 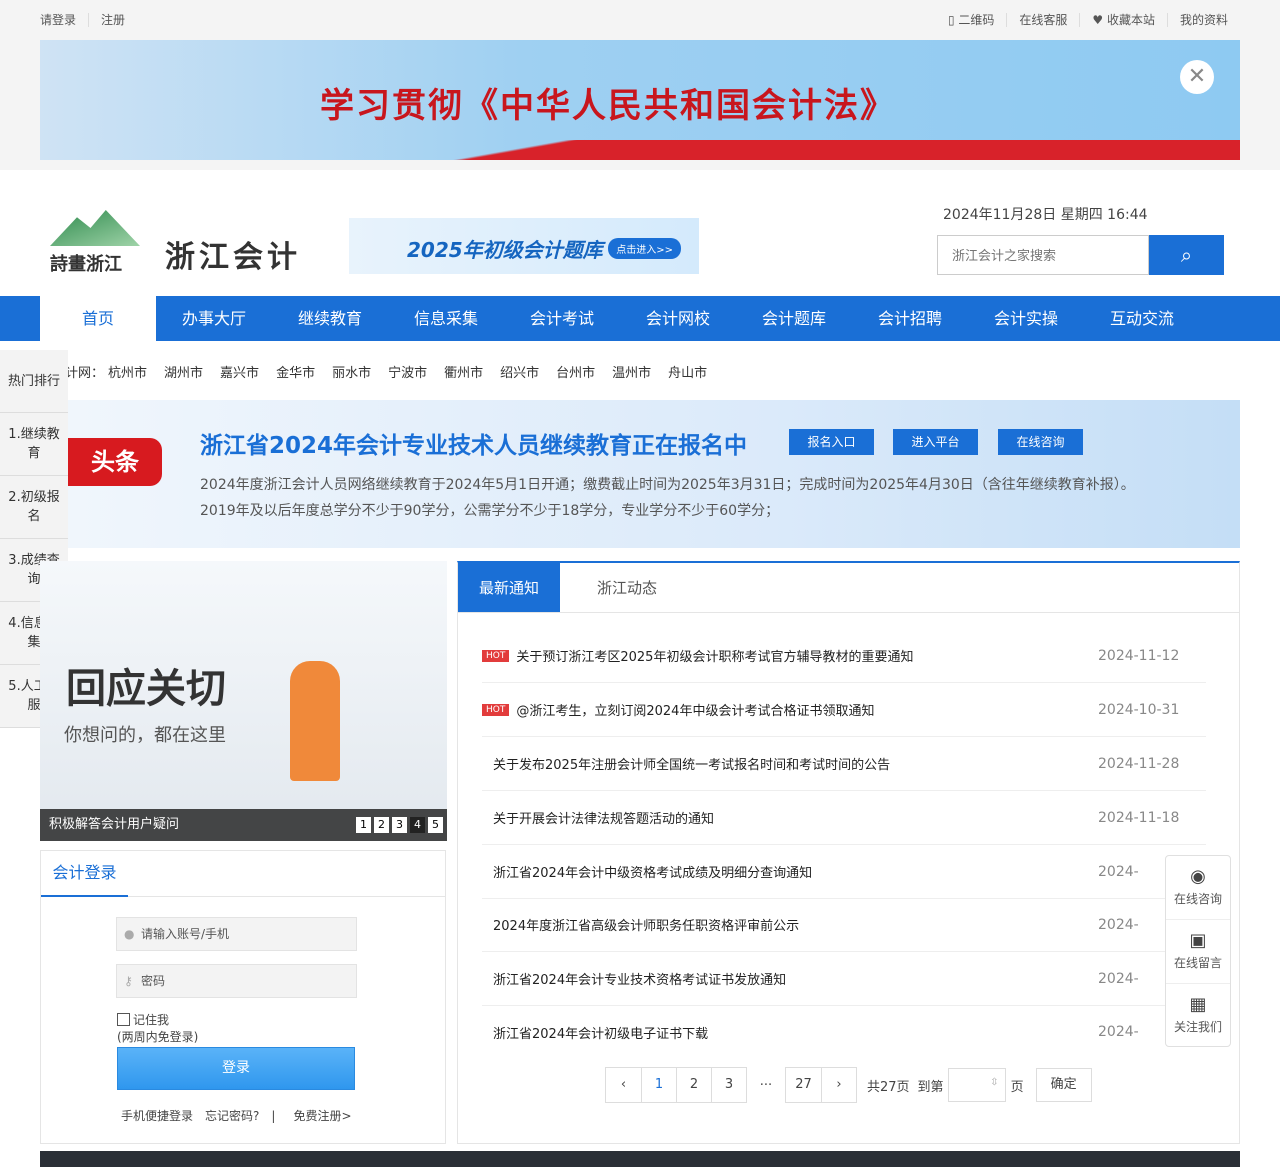 What do you see at coordinates (295, 373) in the screenshot?
I see `city-link: 金华市` at bounding box center [295, 373].